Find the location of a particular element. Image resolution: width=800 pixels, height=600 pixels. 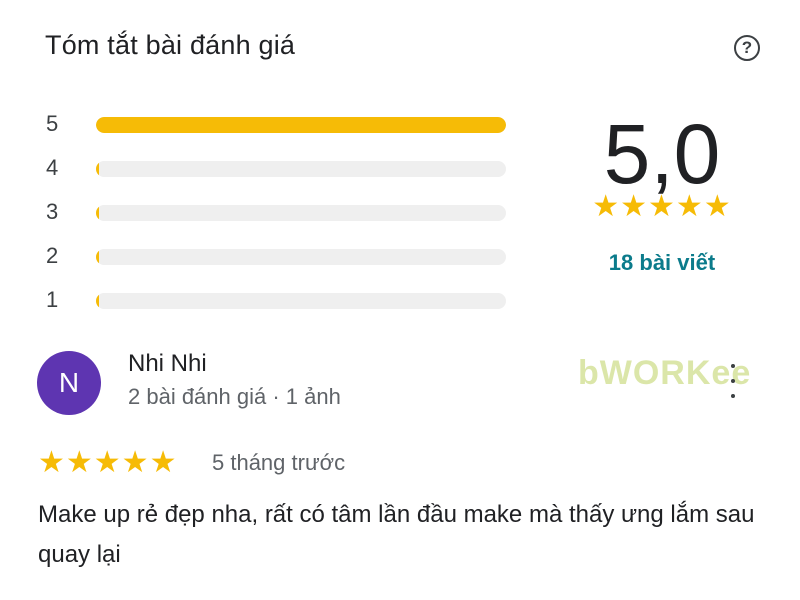

review-star-icons: ★★★★★ is located at coordinates (108, 462).